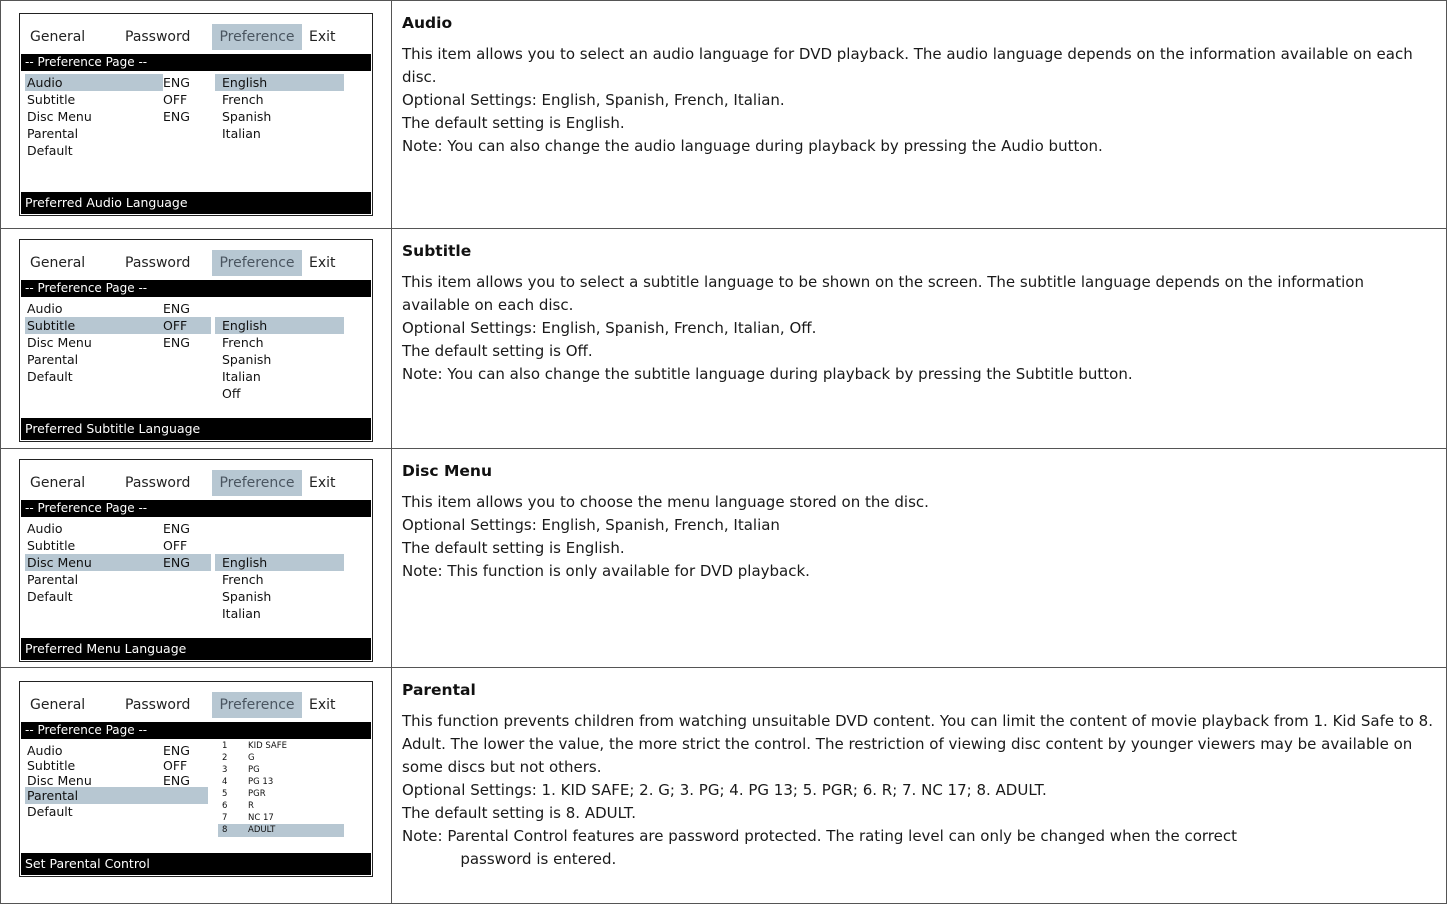 This screenshot has height=904, width=1447. What do you see at coordinates (281, 830) in the screenshot?
I see `osd-rating-adult: 8 ADULT` at bounding box center [281, 830].